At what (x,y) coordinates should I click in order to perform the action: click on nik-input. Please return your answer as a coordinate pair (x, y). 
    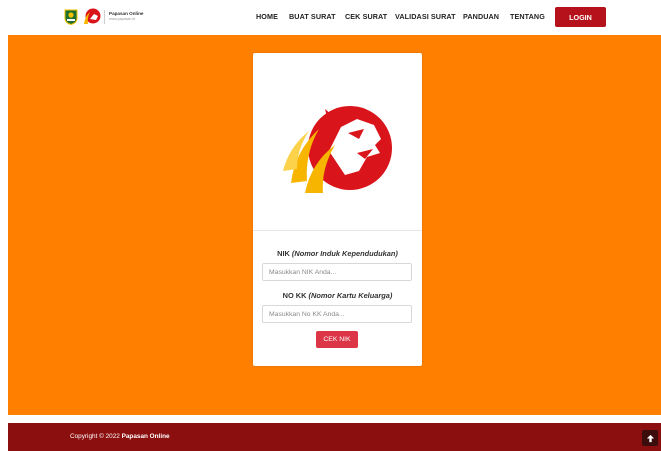
    Looking at the image, I should click on (337, 272).